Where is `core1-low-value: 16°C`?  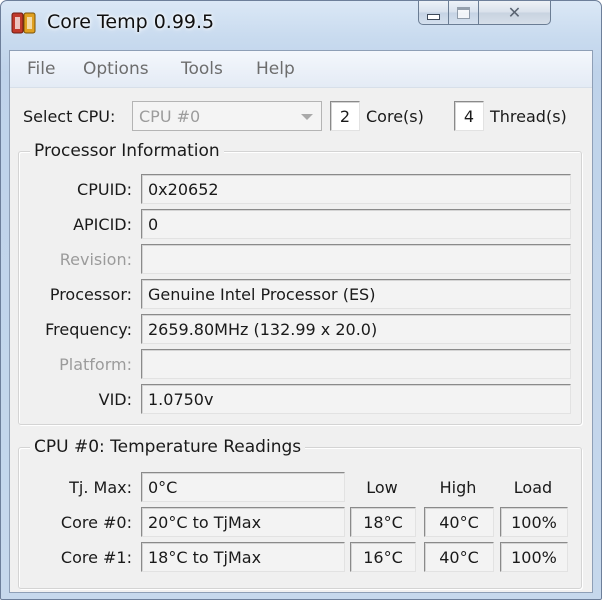 core1-low-value: 16°C is located at coordinates (383, 557).